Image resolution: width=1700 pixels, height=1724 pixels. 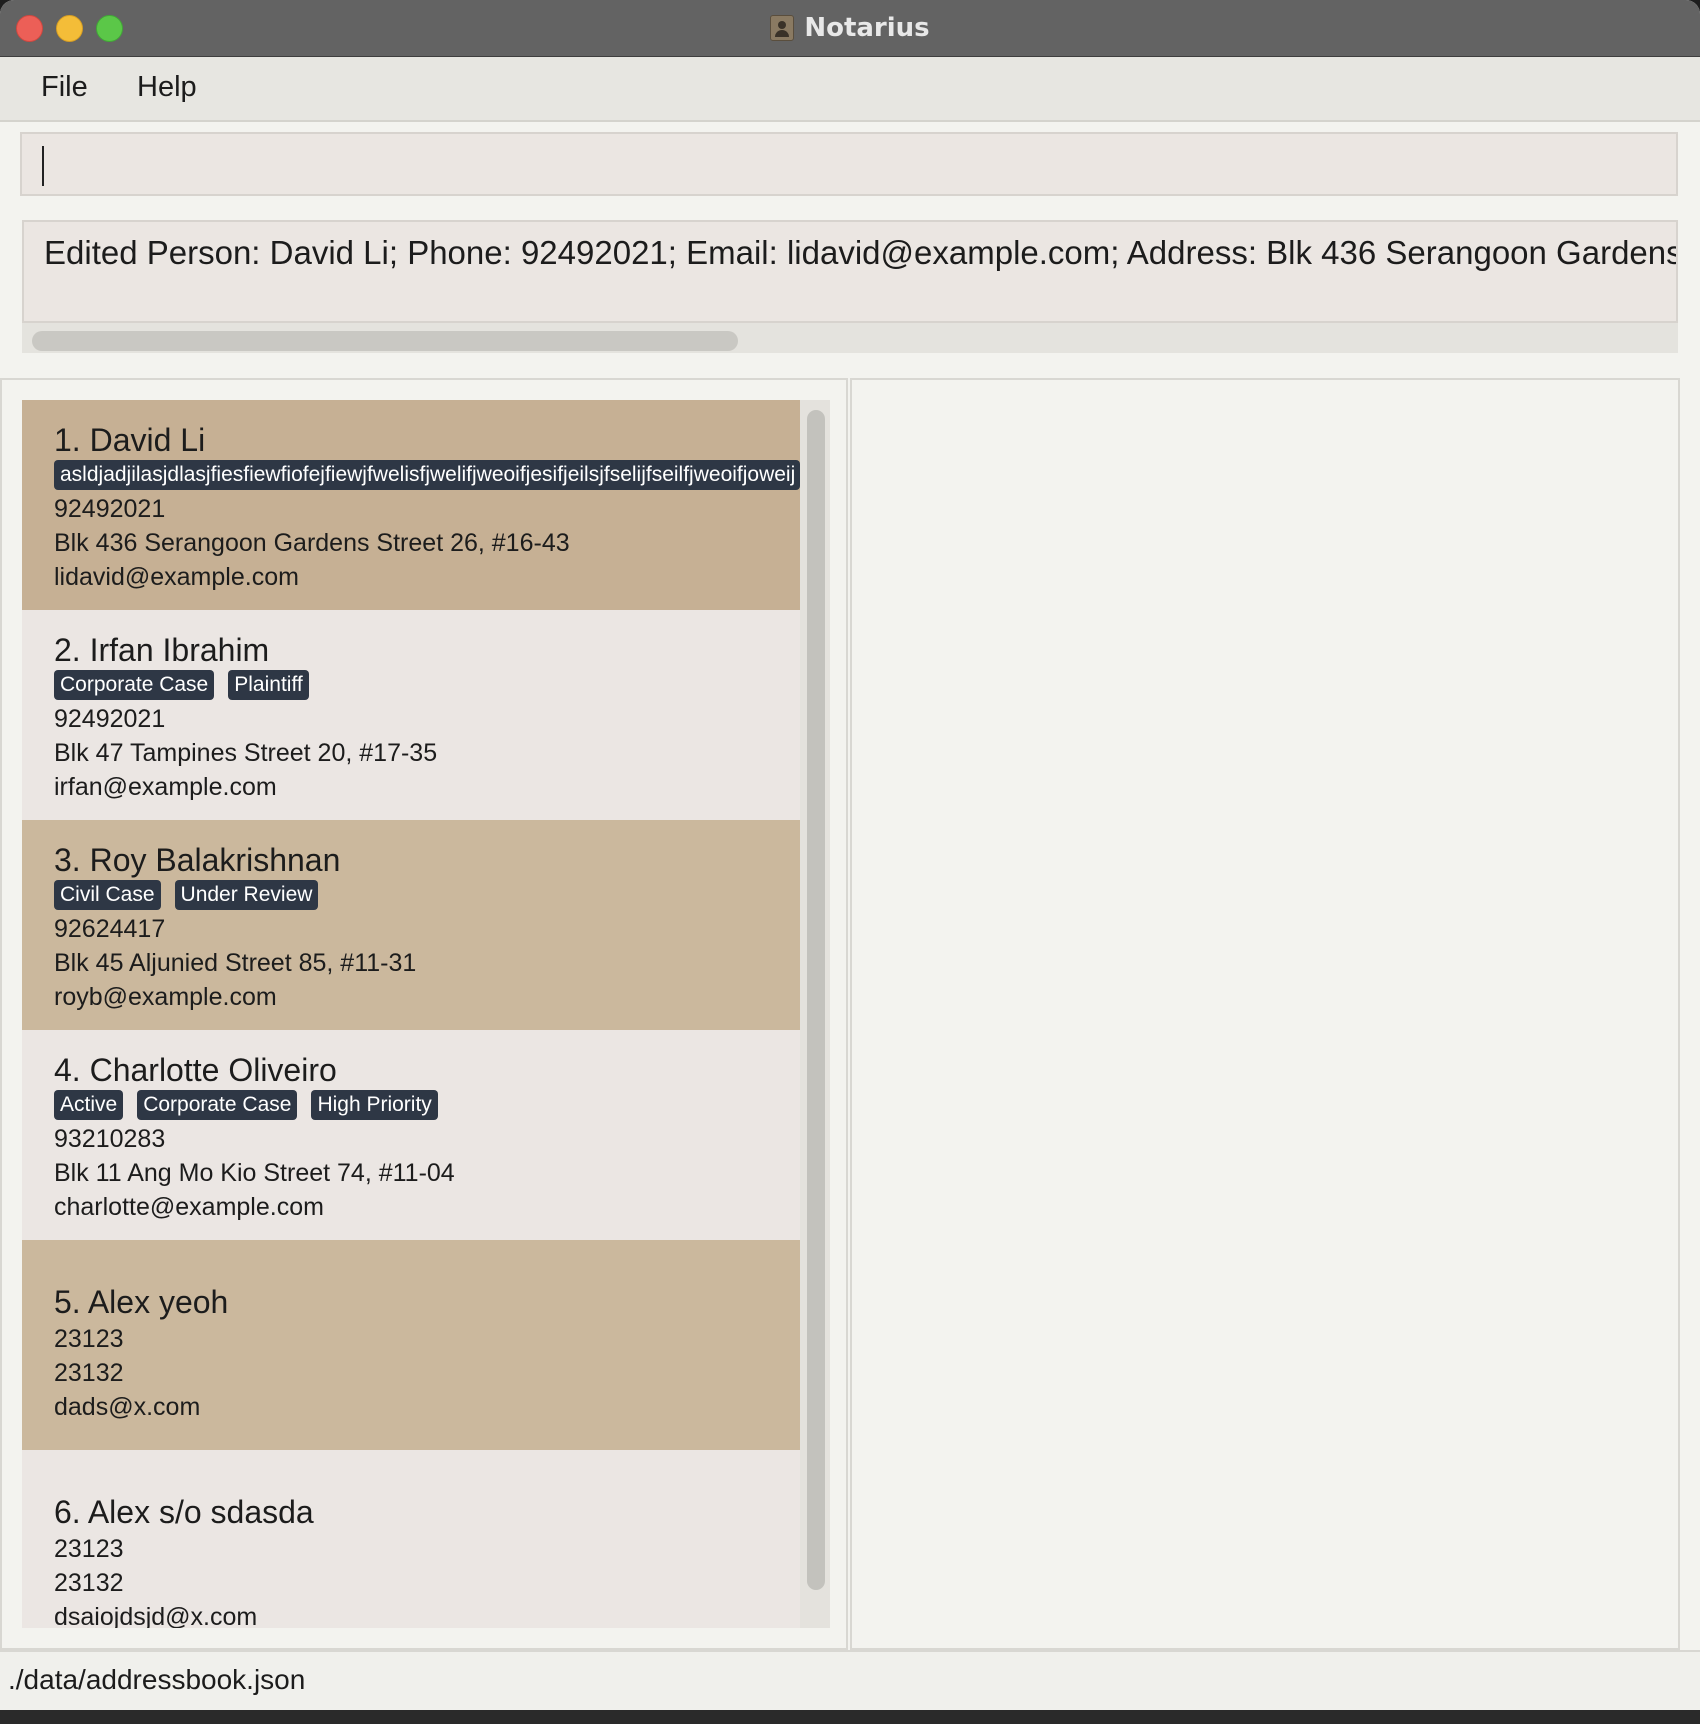 What do you see at coordinates (254, 1173) in the screenshot?
I see `person-address: Blk 11 Ang Mo Kio Street 74, #11-04` at bounding box center [254, 1173].